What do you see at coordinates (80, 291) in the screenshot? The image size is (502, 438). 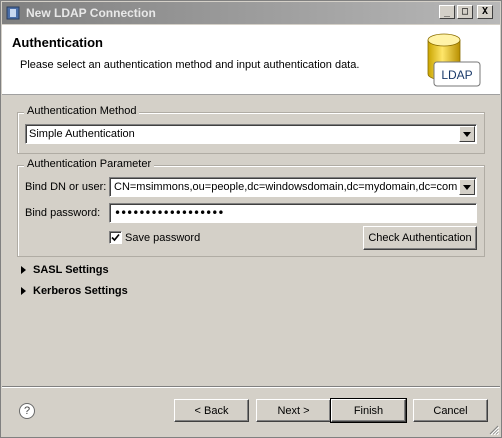 I see `kerberos-settings-label: Kerberos Settings` at bounding box center [80, 291].